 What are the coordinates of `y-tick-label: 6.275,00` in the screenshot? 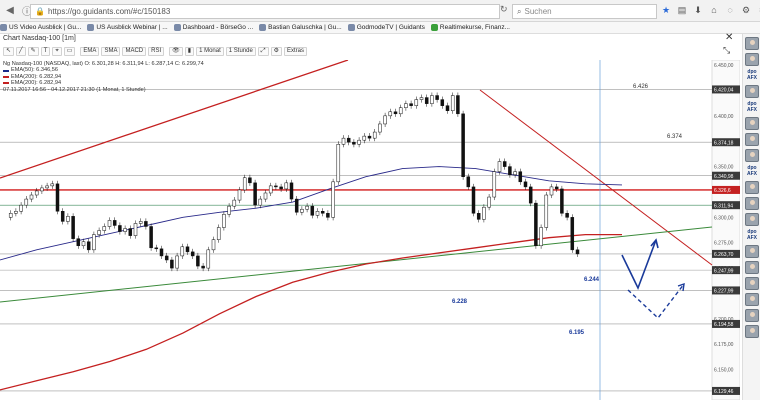 It's located at (724, 244).